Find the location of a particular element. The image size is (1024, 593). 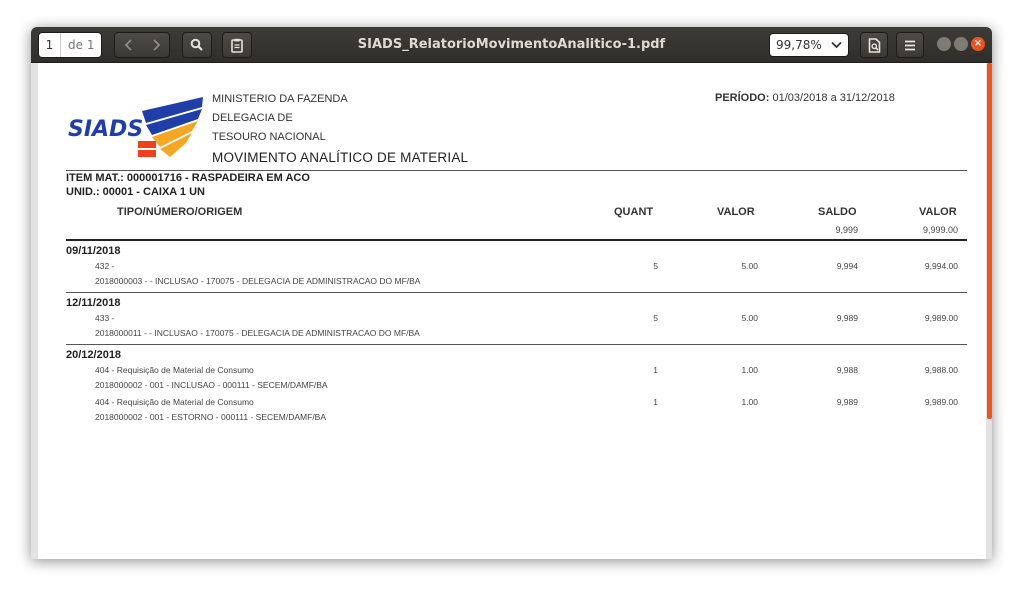

header-tesouro: TESOURO NACIONAL is located at coordinates (269, 137).